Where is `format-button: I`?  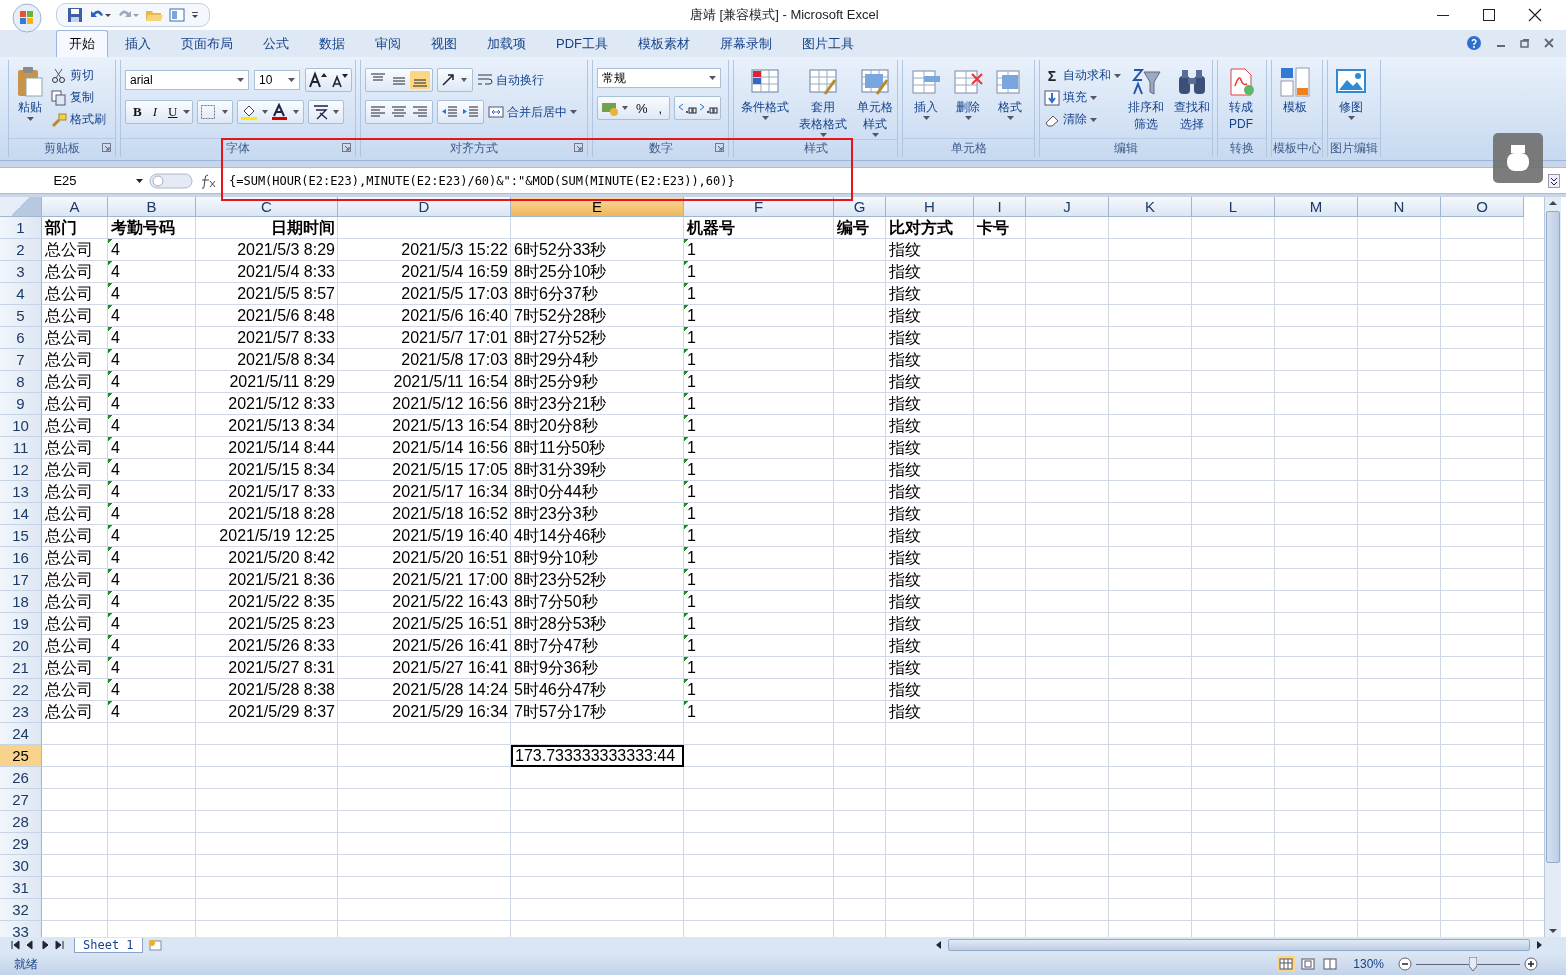
format-button: I is located at coordinates (154, 112).